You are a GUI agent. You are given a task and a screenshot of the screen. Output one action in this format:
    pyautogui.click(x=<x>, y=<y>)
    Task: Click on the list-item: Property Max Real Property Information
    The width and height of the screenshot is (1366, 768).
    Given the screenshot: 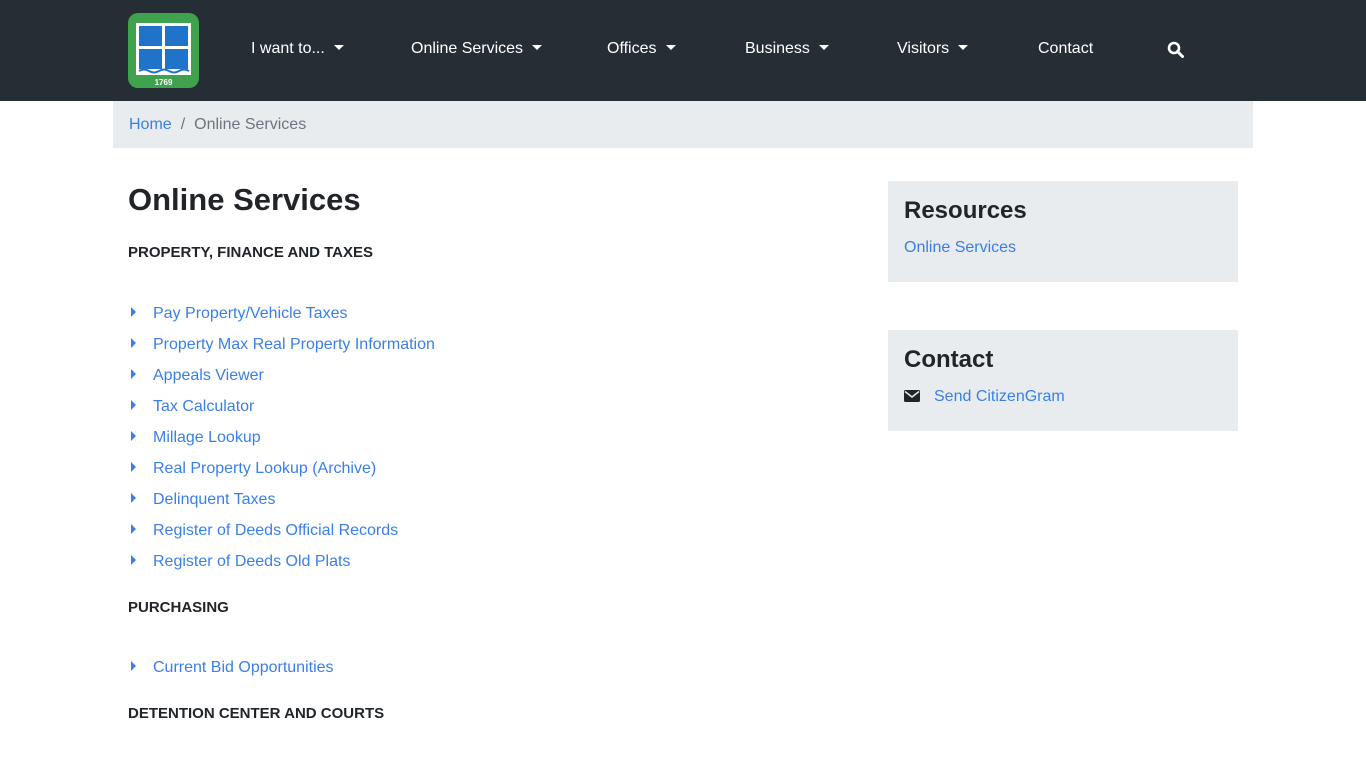 What is the action you would take?
    pyautogui.click(x=283, y=346)
    